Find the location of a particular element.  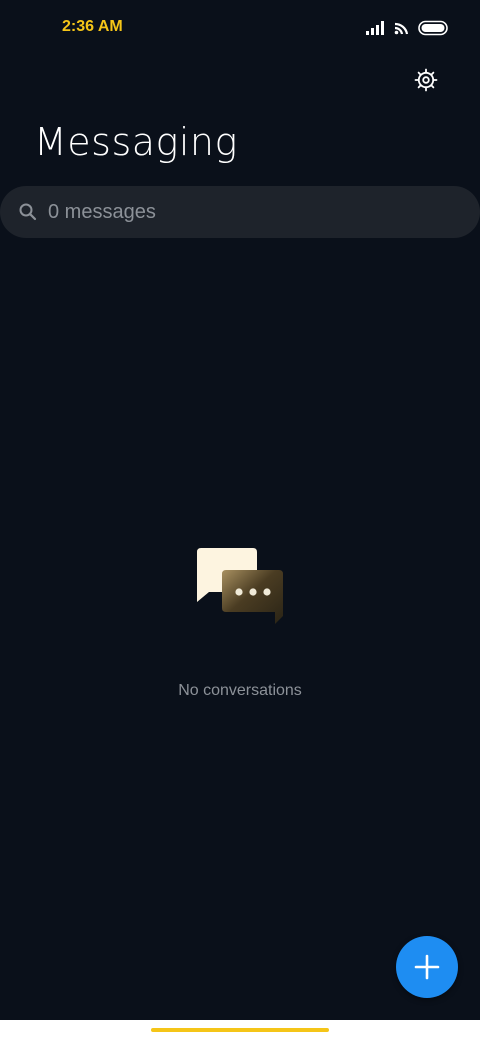

search-bar is located at coordinates (240, 212).